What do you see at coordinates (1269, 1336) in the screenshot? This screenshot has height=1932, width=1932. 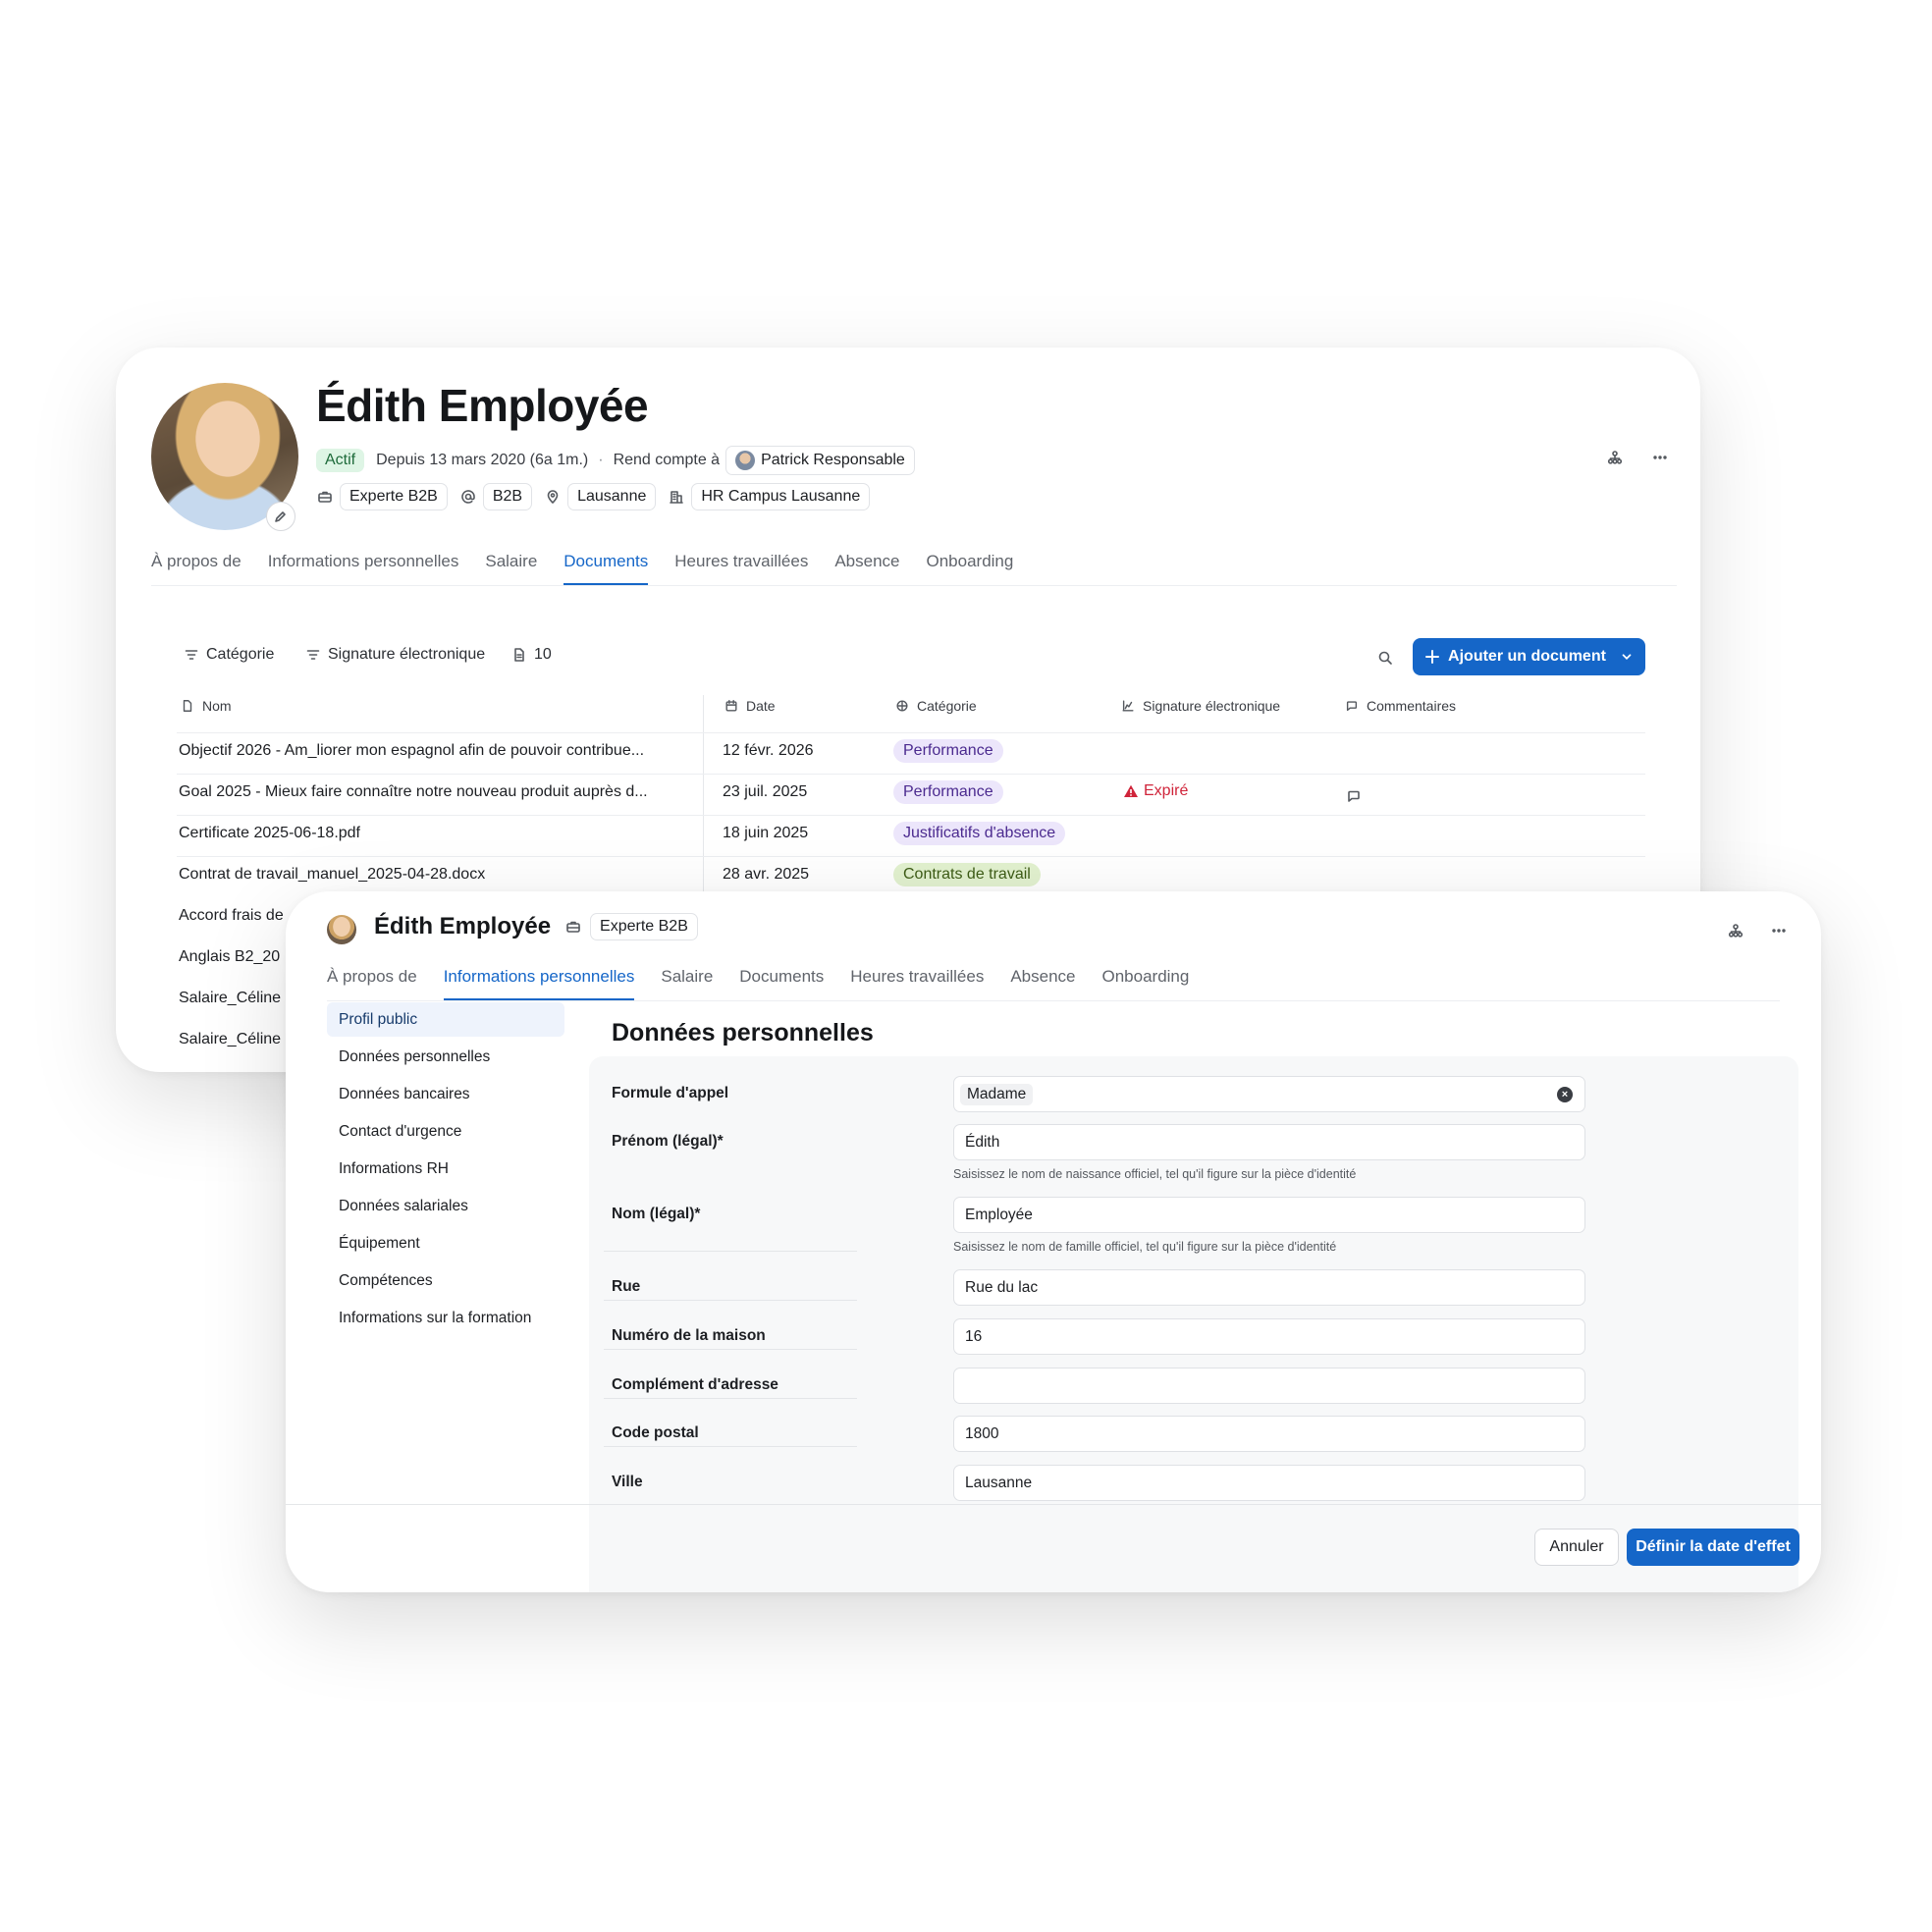 I see `house-number-input: 16` at bounding box center [1269, 1336].